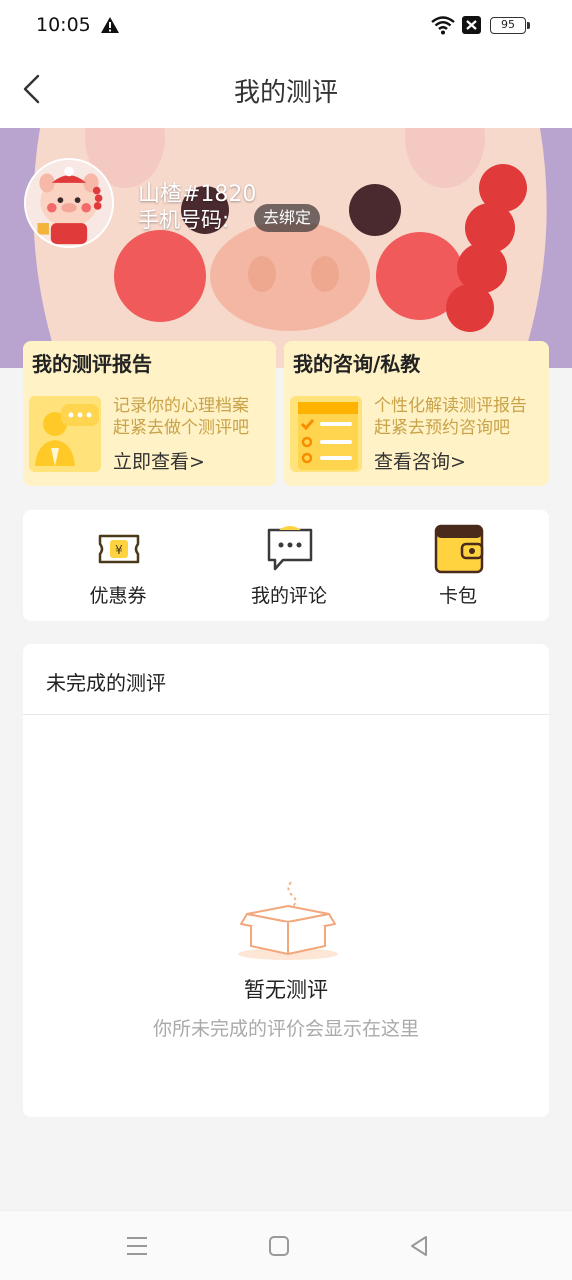  Describe the element at coordinates (285, 93) in the screenshot. I see `page-title: 我的测评` at that location.